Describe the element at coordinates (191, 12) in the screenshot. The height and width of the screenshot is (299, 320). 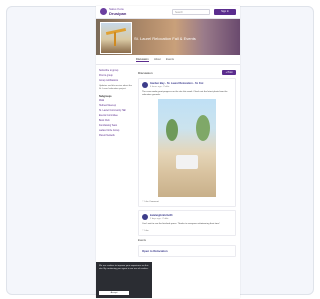
I see `search-input: Search` at that location.